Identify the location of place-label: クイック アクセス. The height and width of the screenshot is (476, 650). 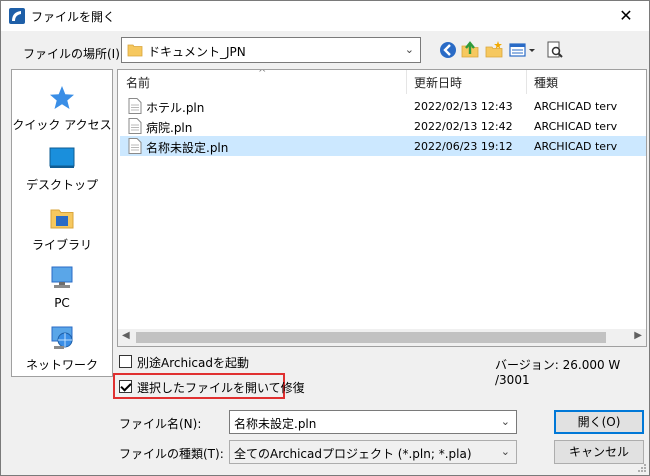
(62, 125).